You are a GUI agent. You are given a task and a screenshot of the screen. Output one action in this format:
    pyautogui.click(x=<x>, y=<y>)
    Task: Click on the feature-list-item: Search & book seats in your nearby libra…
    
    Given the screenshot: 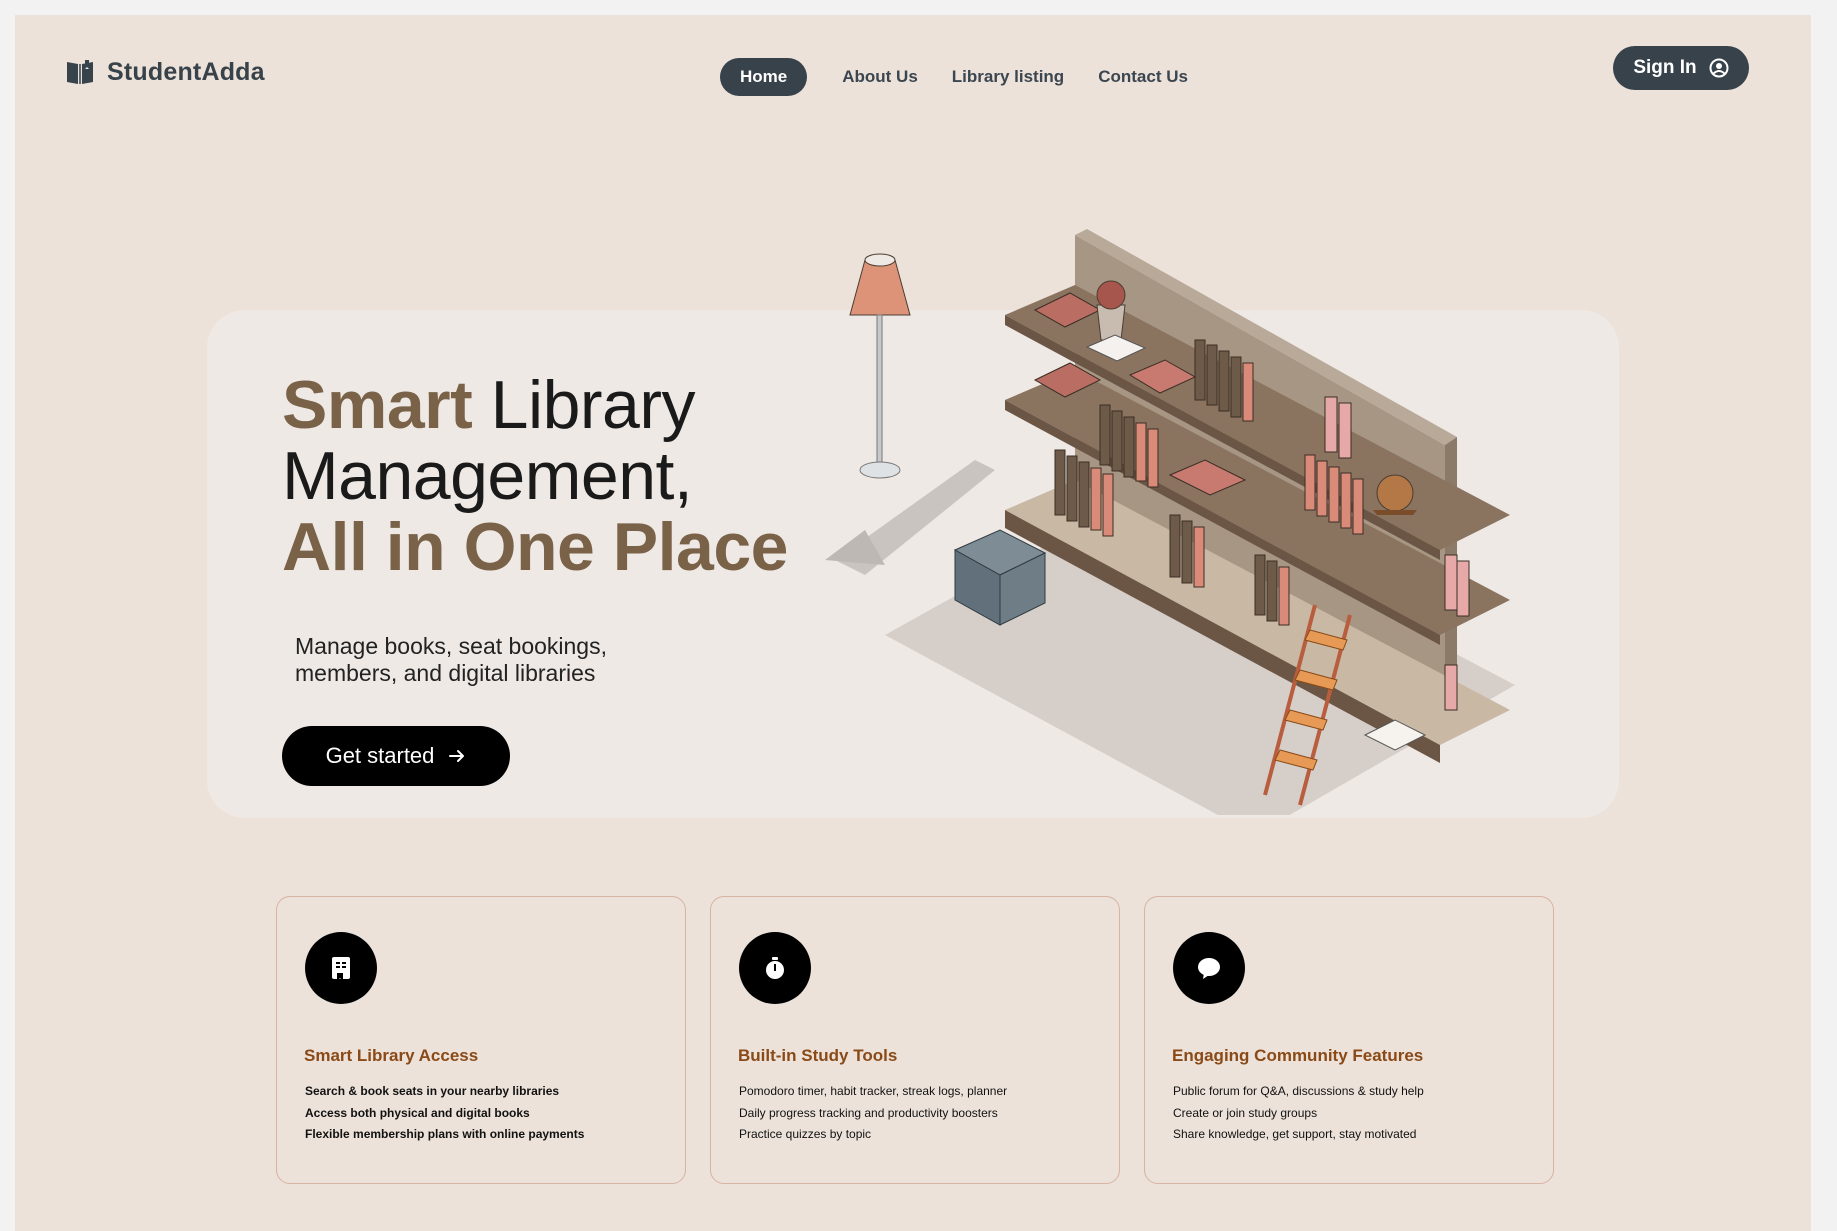 What is the action you would take?
    pyautogui.click(x=432, y=1091)
    